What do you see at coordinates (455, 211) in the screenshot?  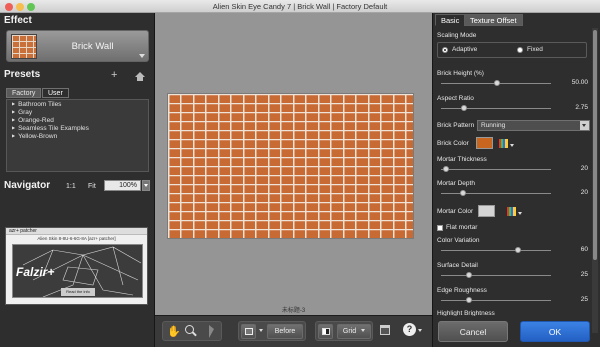 I see `mortar-color-label: Mortar Color` at bounding box center [455, 211].